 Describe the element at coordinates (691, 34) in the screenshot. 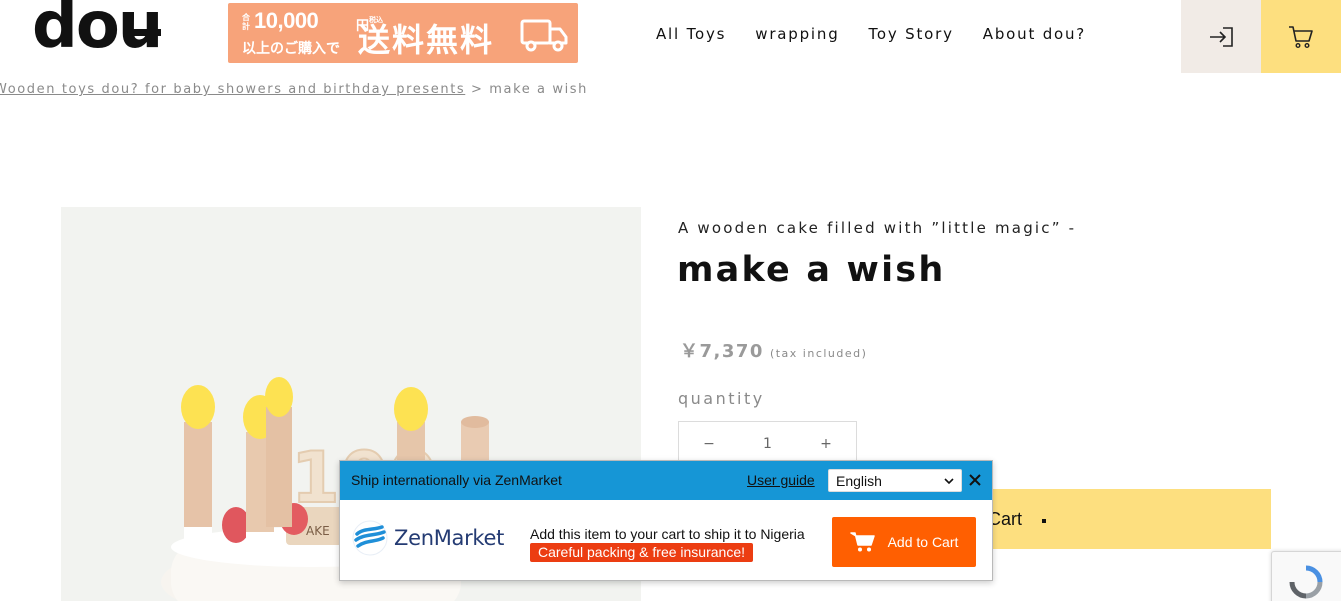

I see `nav-all-toys: All Toys` at that location.